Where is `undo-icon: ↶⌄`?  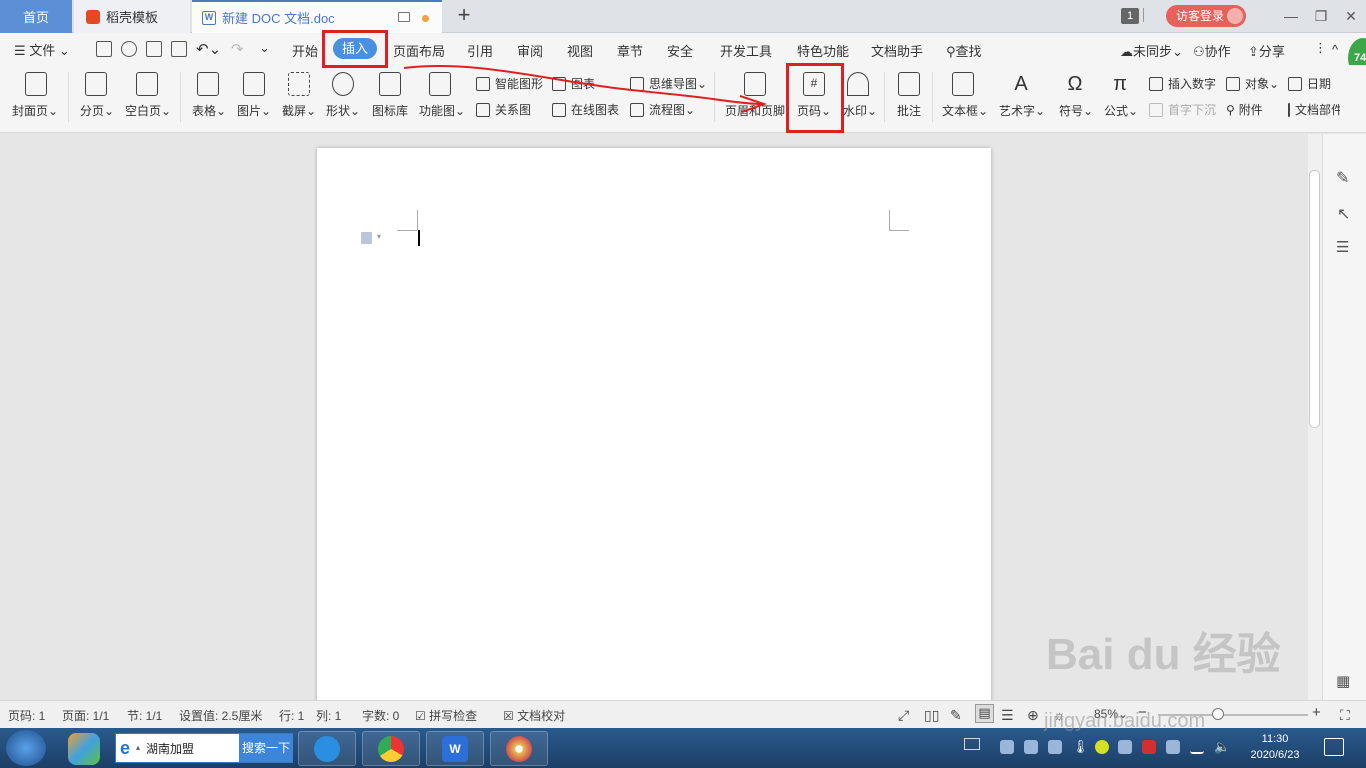
undo-icon: ↶⌄ is located at coordinates (208, 49).